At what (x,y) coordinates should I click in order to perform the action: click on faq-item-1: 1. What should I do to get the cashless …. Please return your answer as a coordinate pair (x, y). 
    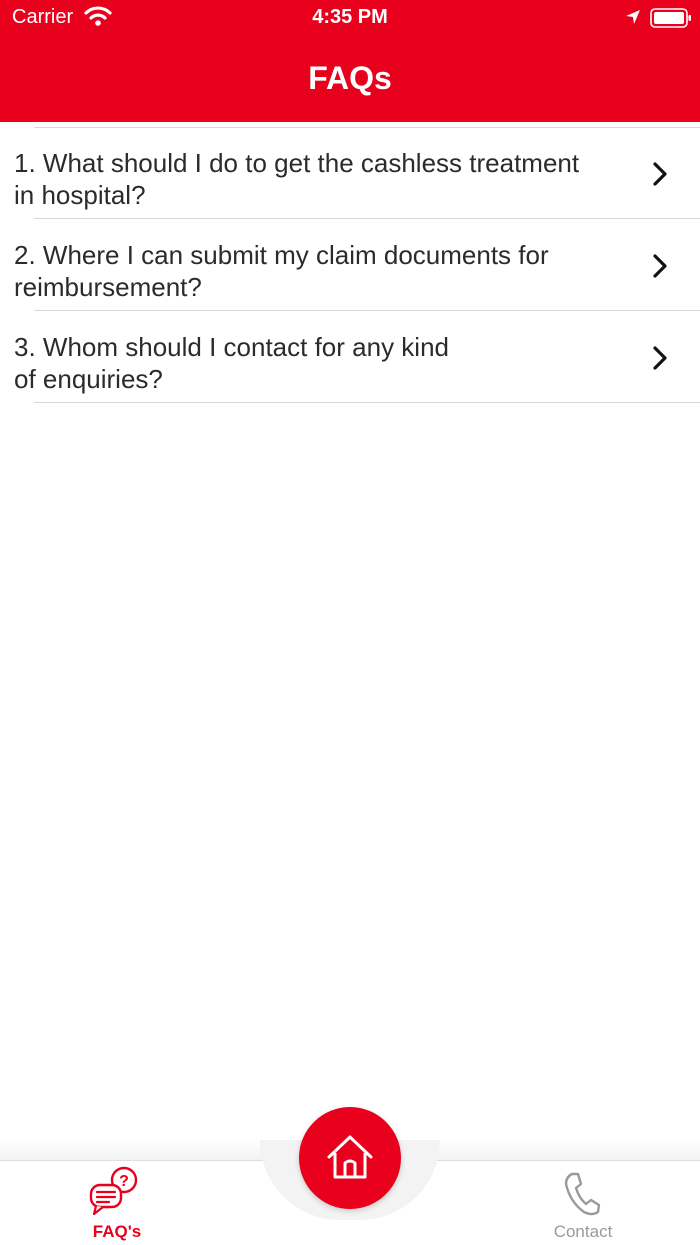
    Looking at the image, I should click on (350, 173).